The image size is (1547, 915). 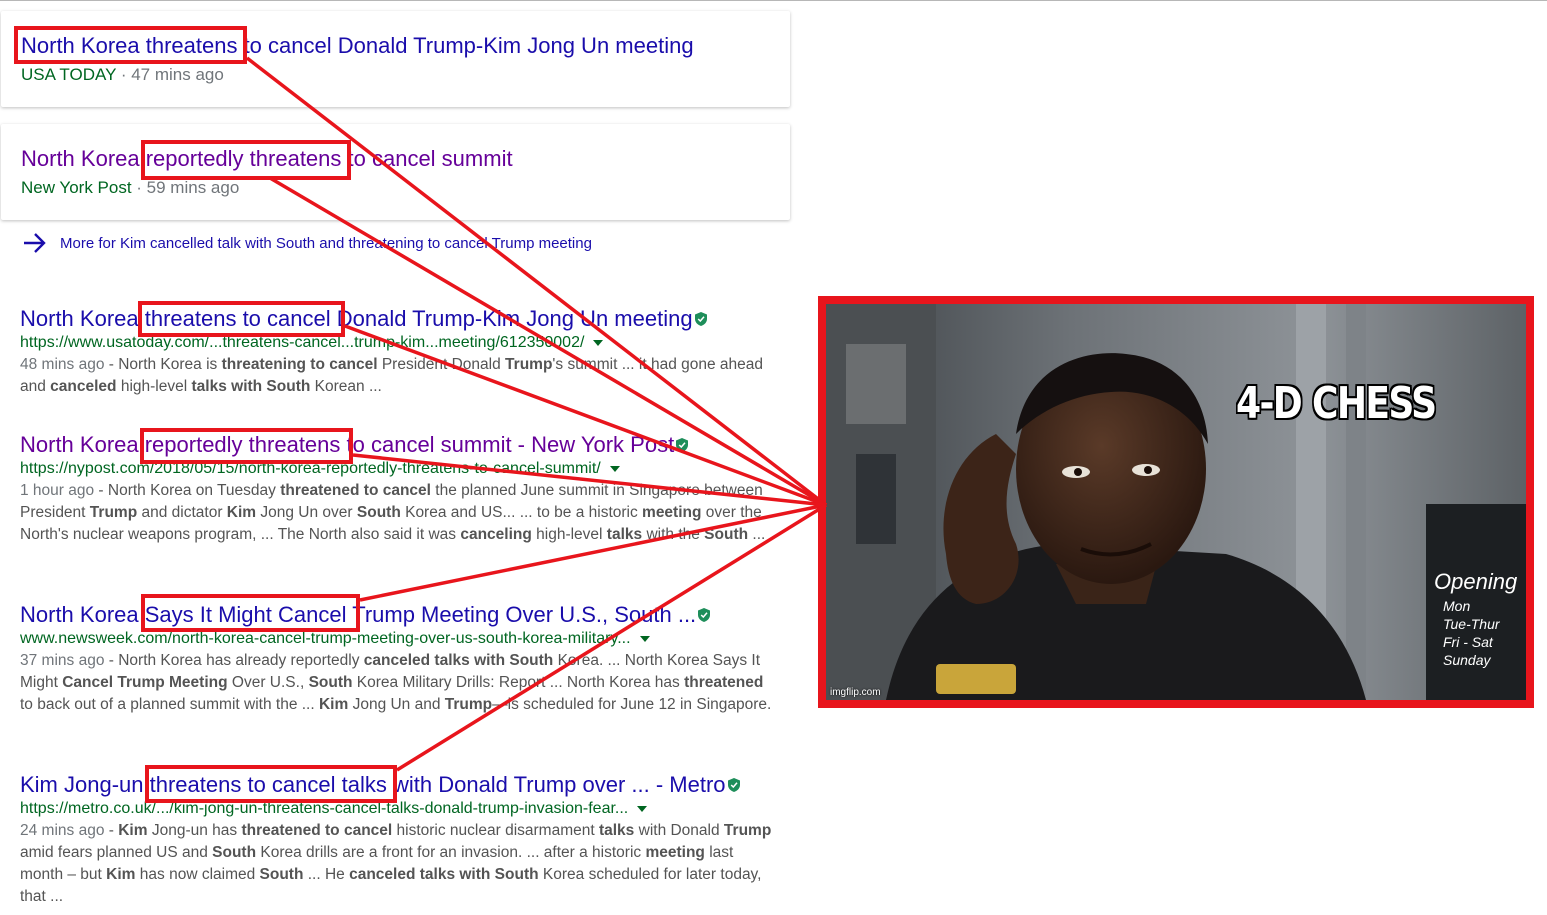 What do you see at coordinates (1467, 660) in the screenshot?
I see `sign-sunday-text: Sunday` at bounding box center [1467, 660].